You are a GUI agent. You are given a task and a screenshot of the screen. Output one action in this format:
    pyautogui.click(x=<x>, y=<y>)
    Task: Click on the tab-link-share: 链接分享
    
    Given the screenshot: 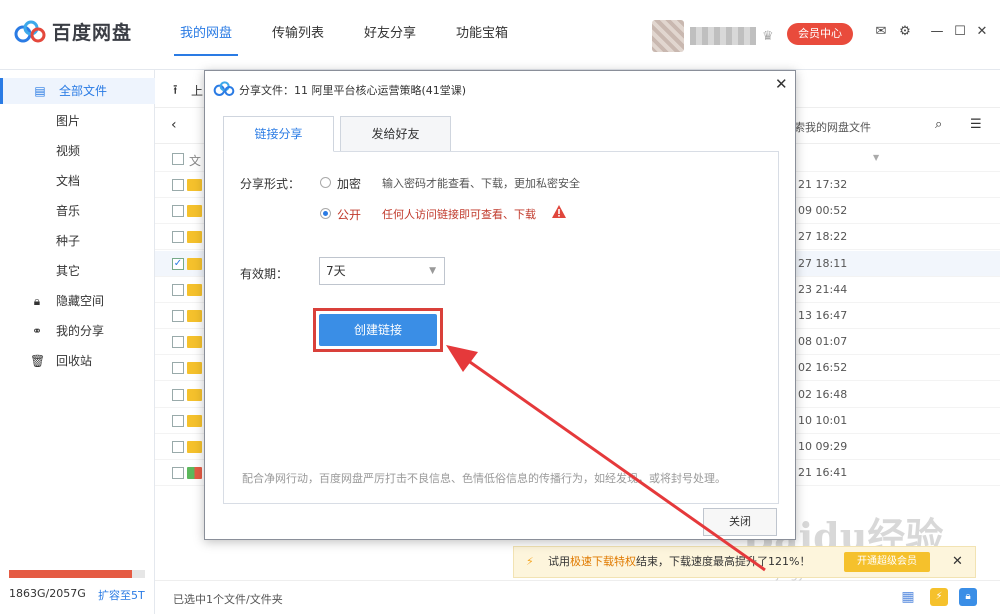 What is the action you would take?
    pyautogui.click(x=278, y=134)
    